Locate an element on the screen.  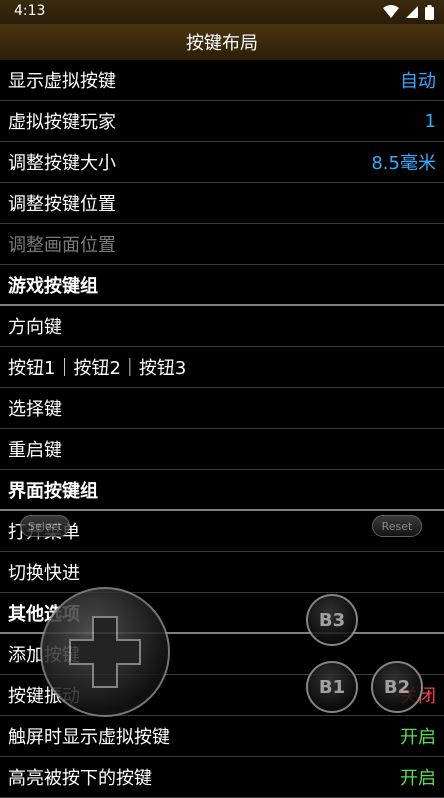
settings-row: 调整按键位置 is located at coordinates (222, 203).